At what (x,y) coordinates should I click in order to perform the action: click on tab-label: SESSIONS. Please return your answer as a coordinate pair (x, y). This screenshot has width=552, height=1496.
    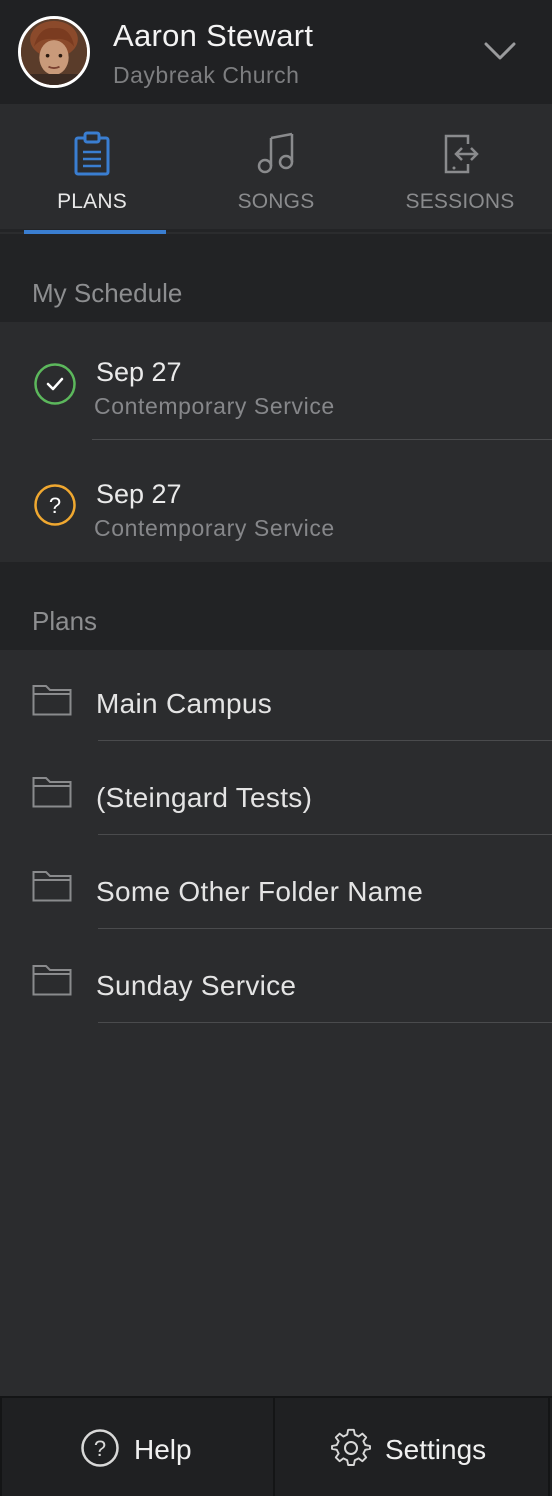
    Looking at the image, I should click on (460, 201).